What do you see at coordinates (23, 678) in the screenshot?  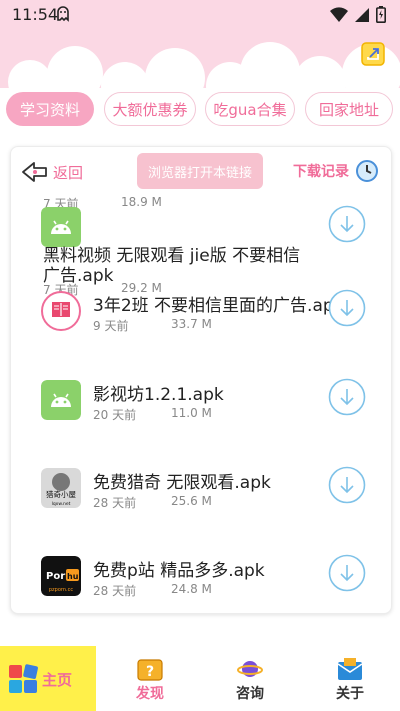 I see `home-grid-icon` at bounding box center [23, 678].